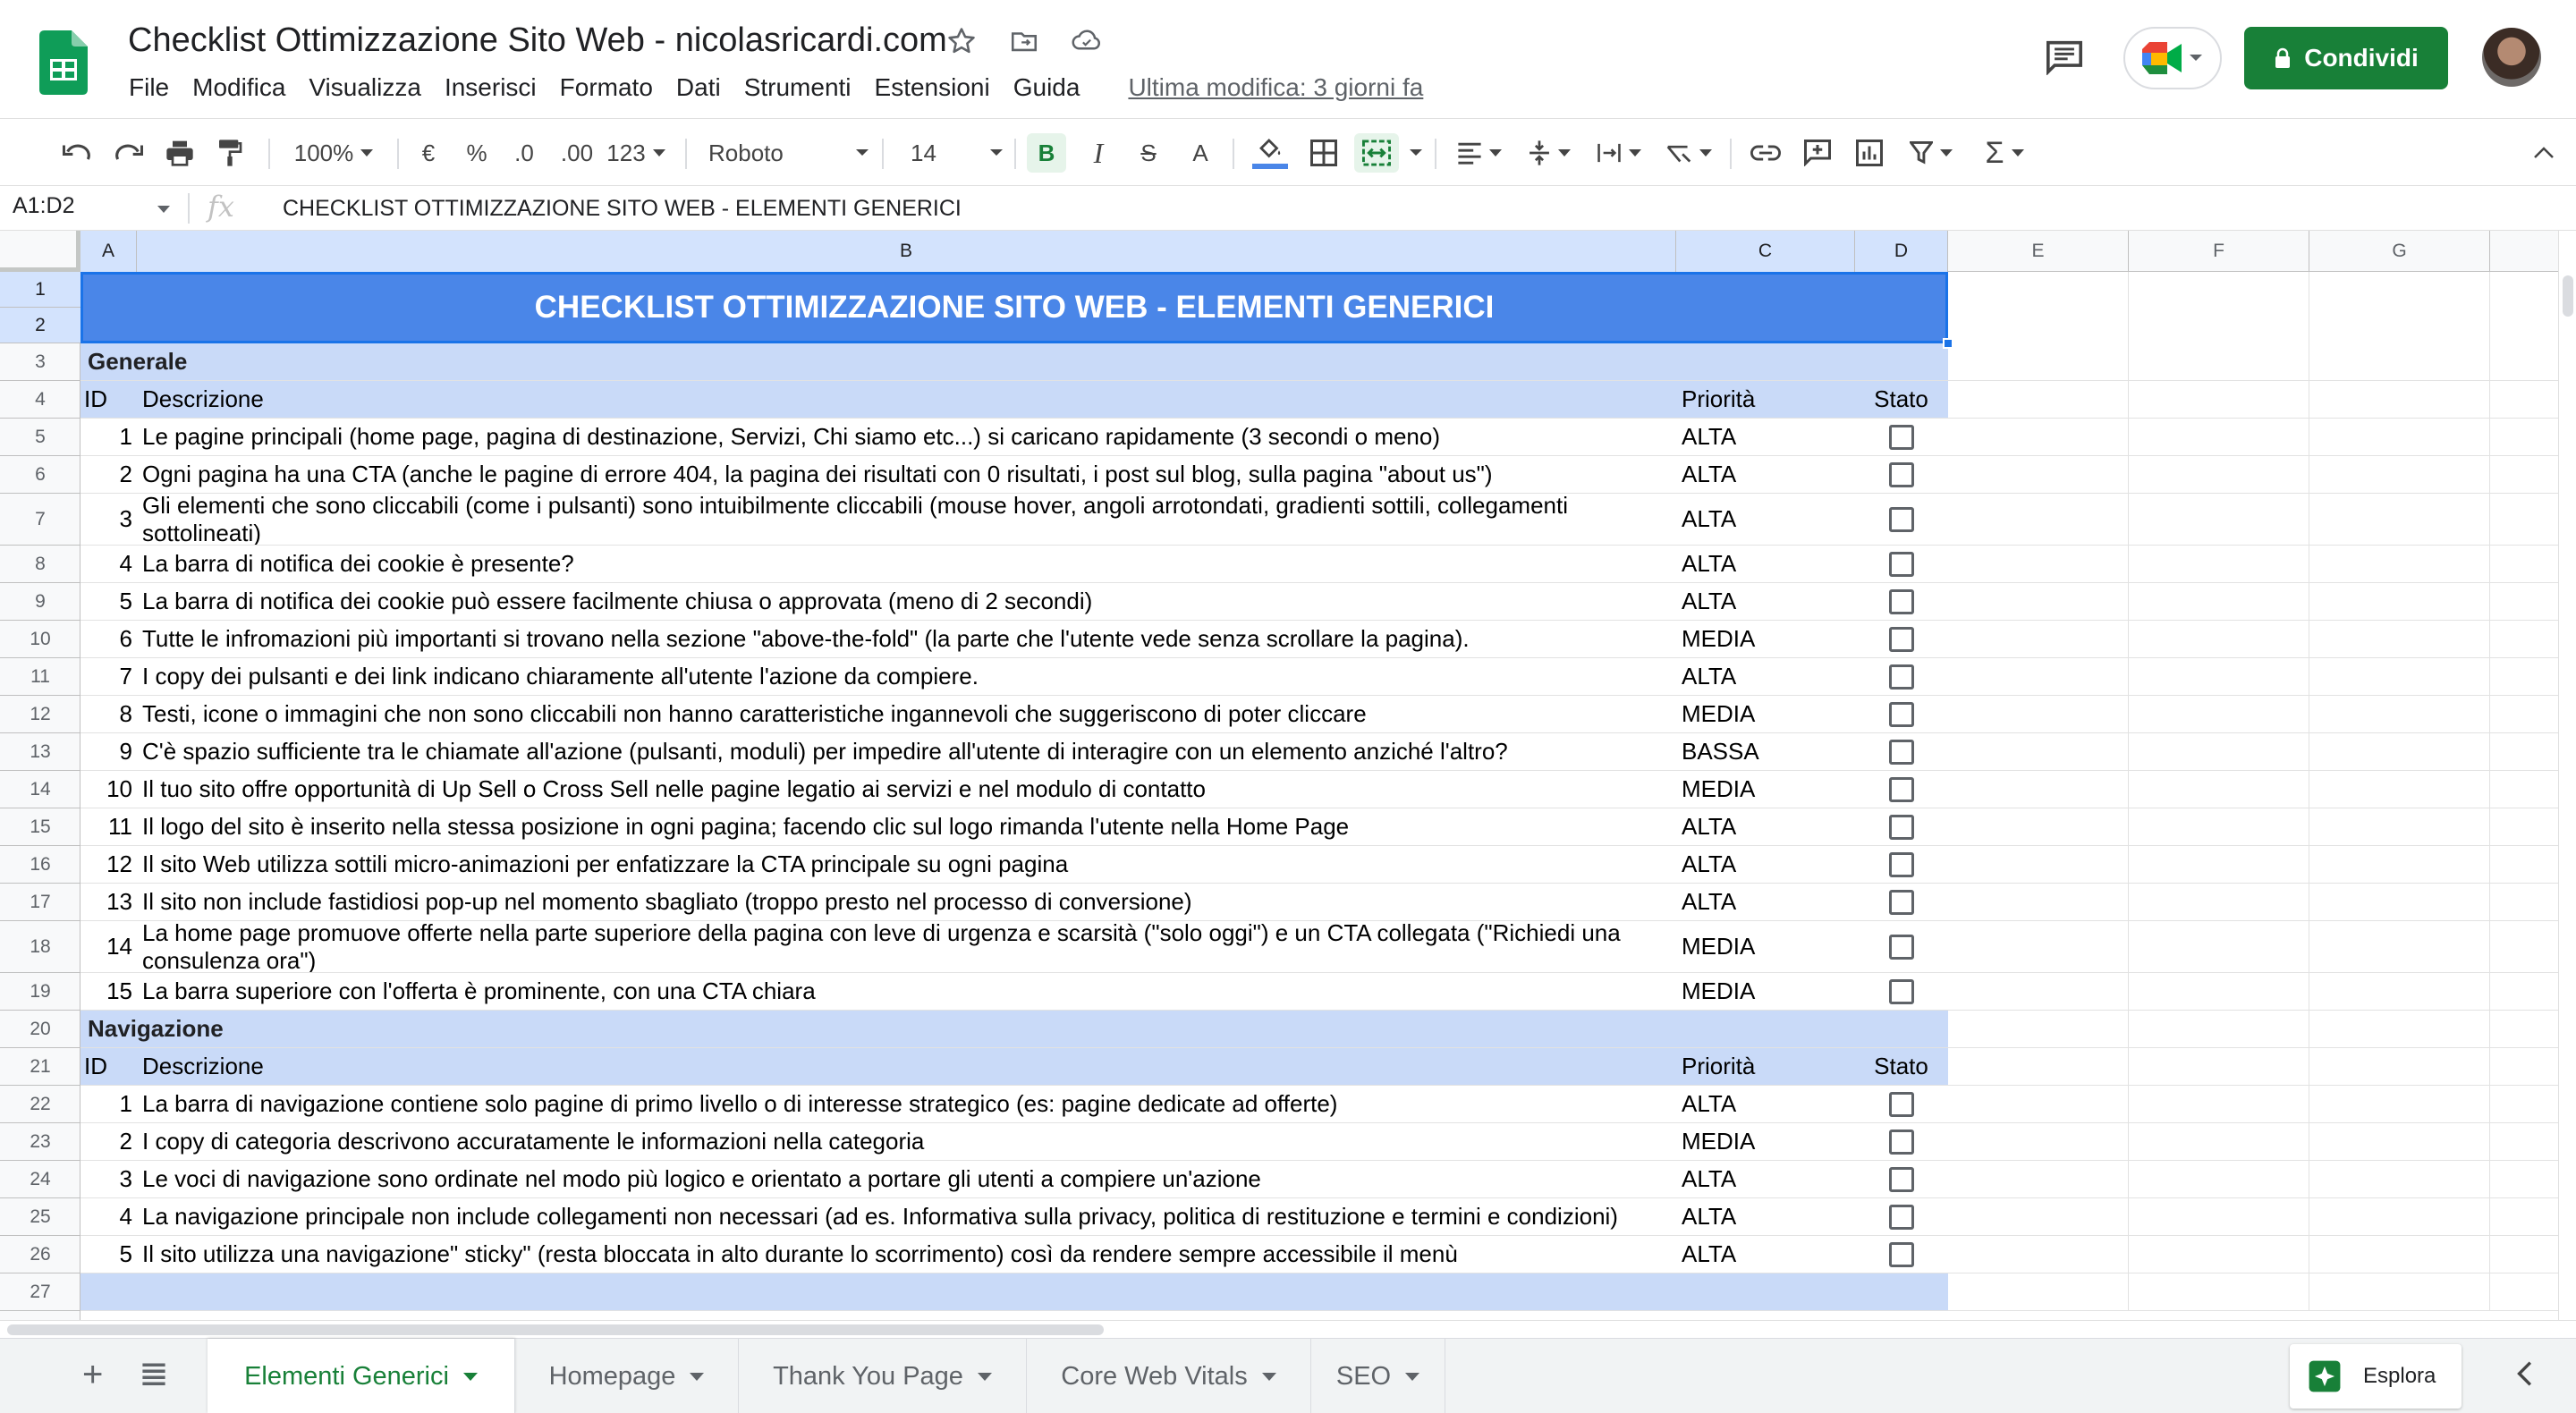  What do you see at coordinates (1275, 88) in the screenshot?
I see `last-edit-link: Ultima modifica: 3 giorni fa` at bounding box center [1275, 88].